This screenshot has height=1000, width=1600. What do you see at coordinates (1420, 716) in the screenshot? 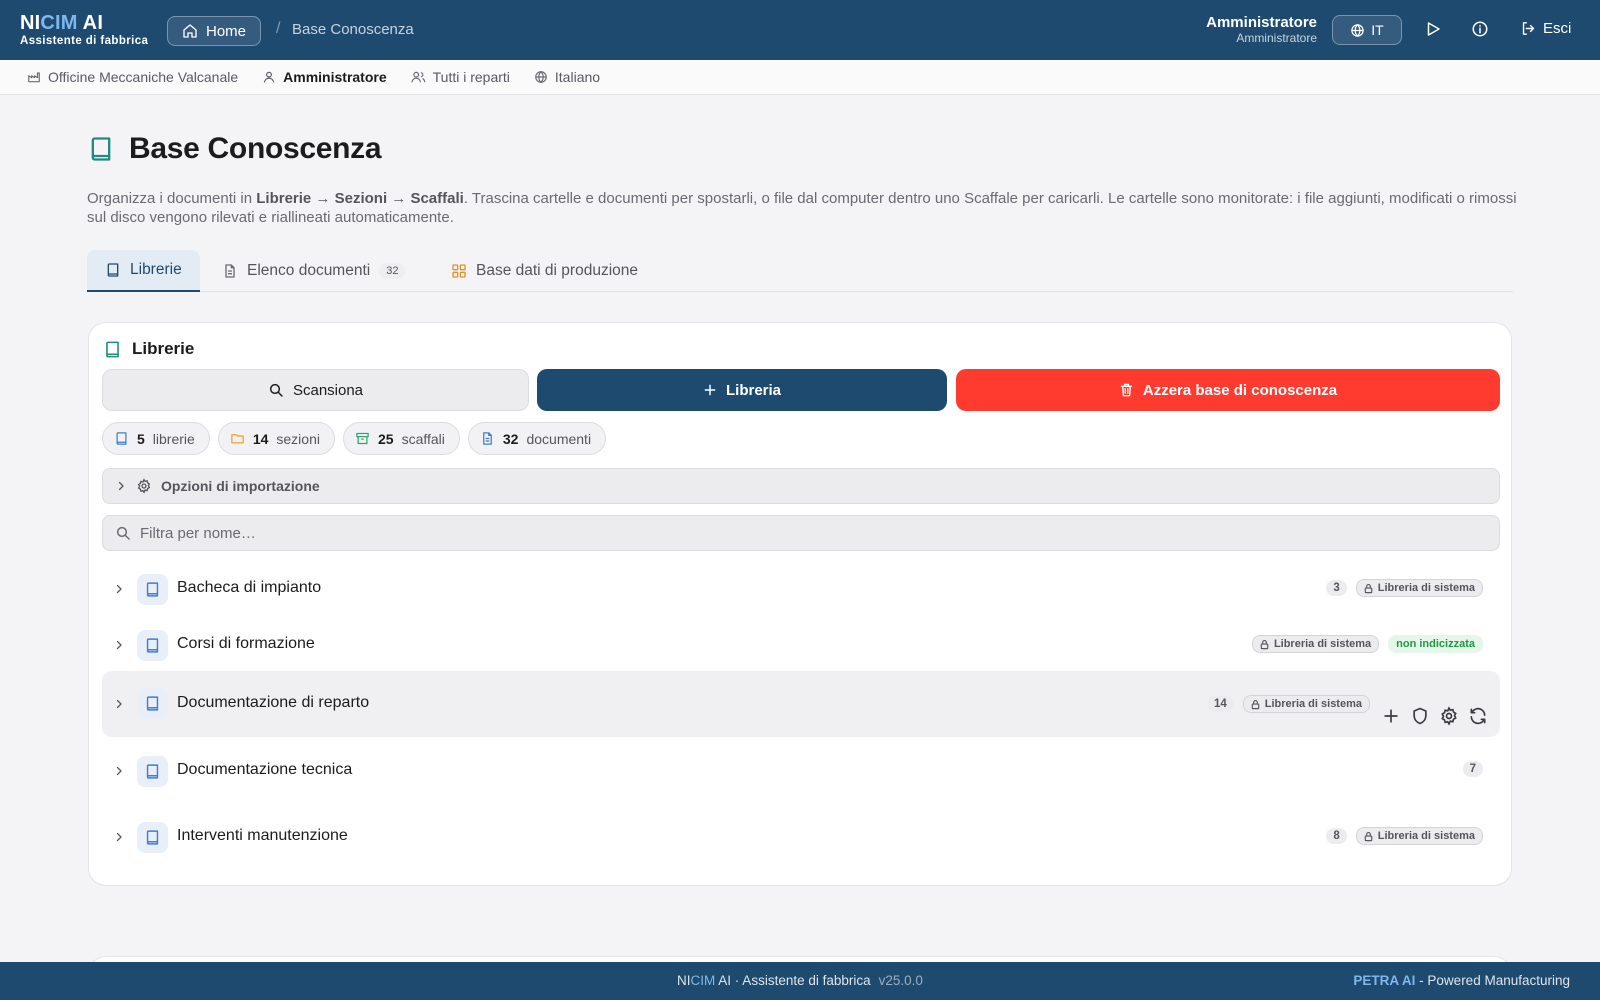
I see `shield-icon` at bounding box center [1420, 716].